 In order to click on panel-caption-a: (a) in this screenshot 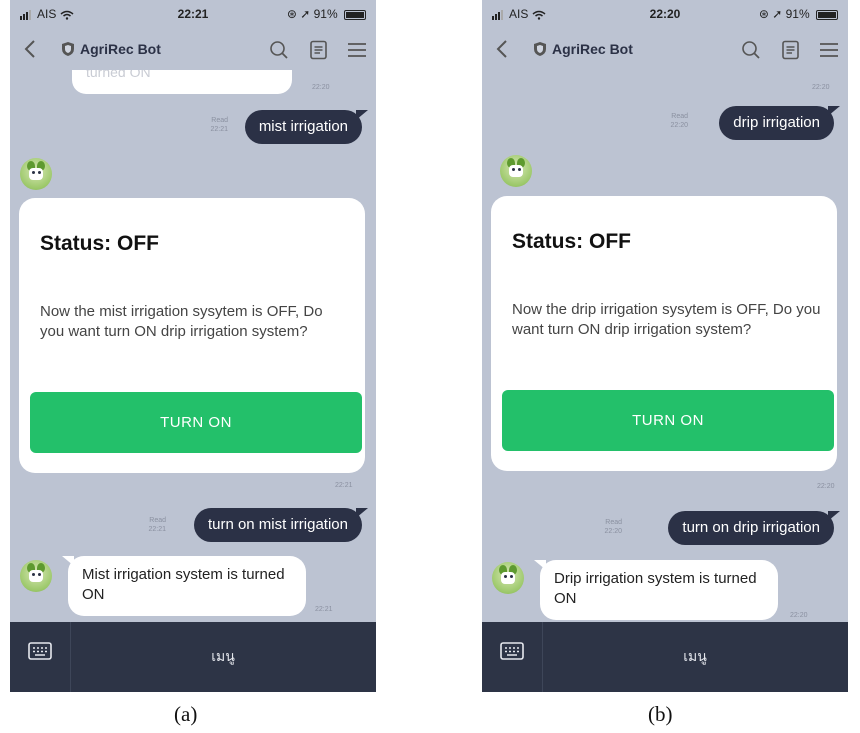, I will do `click(186, 714)`.